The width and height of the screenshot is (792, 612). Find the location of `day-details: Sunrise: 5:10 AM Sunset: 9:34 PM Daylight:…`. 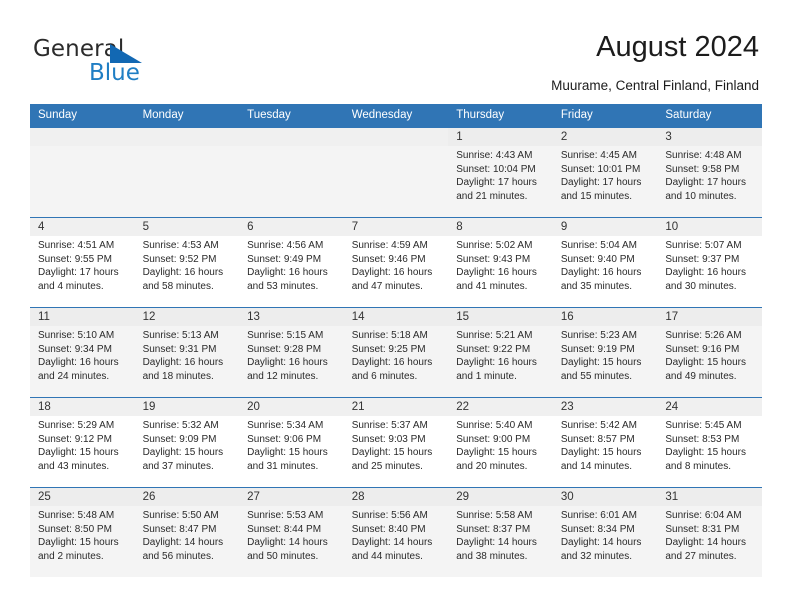

day-details: Sunrise: 5:10 AM Sunset: 9:34 PM Daylight:… is located at coordinates (82, 354).